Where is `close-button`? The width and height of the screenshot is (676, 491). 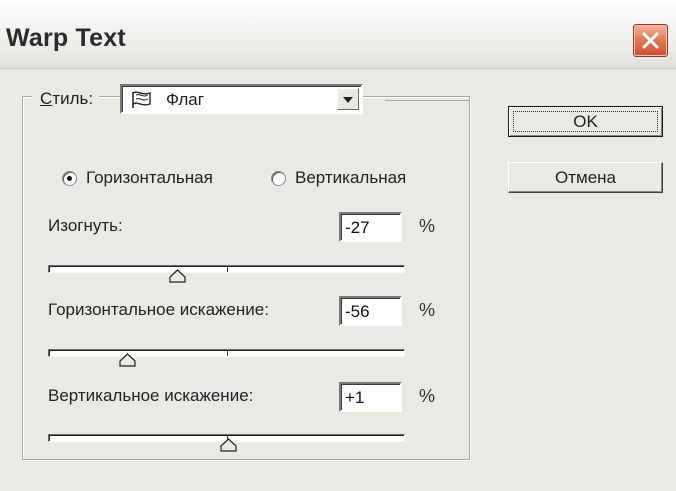
close-button is located at coordinates (650, 40).